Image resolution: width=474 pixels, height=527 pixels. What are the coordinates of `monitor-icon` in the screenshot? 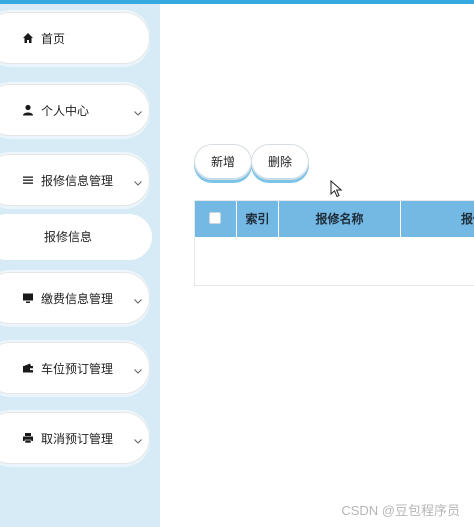 It's located at (28, 298).